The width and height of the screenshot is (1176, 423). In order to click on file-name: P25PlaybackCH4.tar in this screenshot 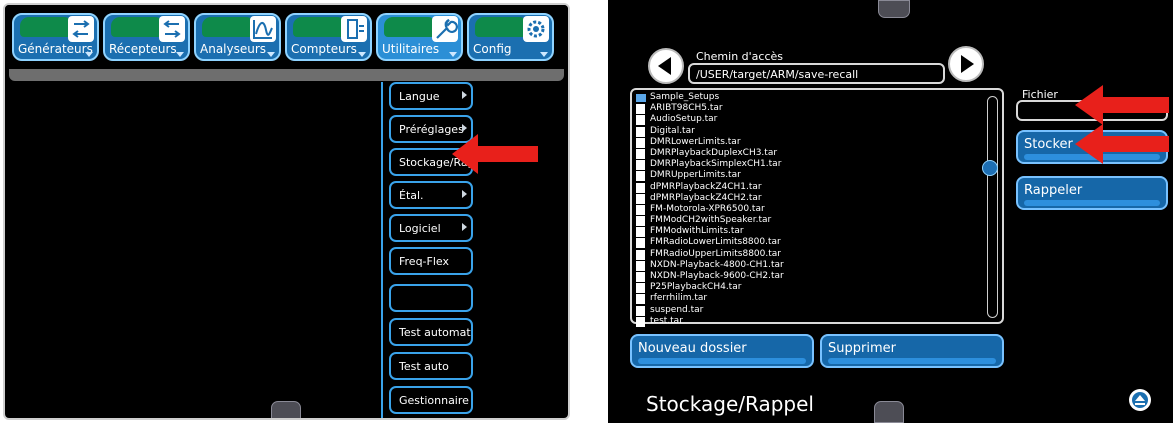, I will do `click(696, 287)`.